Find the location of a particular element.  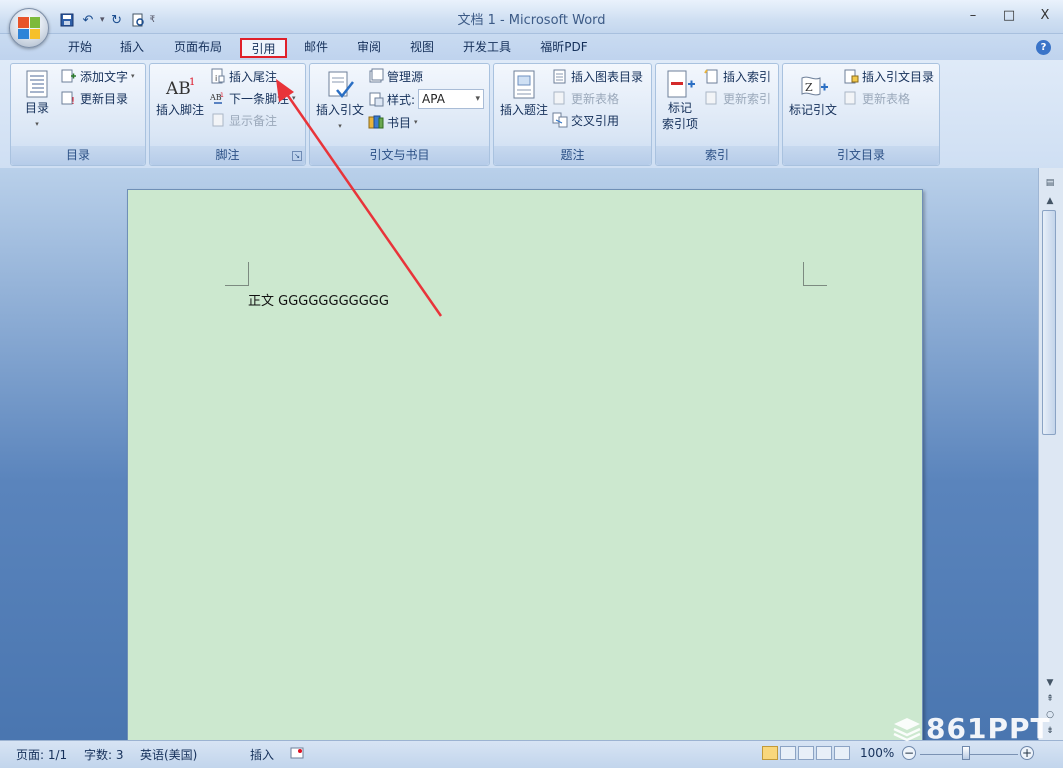

window-title: 文档 1 - Microsoft Word is located at coordinates (531, 20).